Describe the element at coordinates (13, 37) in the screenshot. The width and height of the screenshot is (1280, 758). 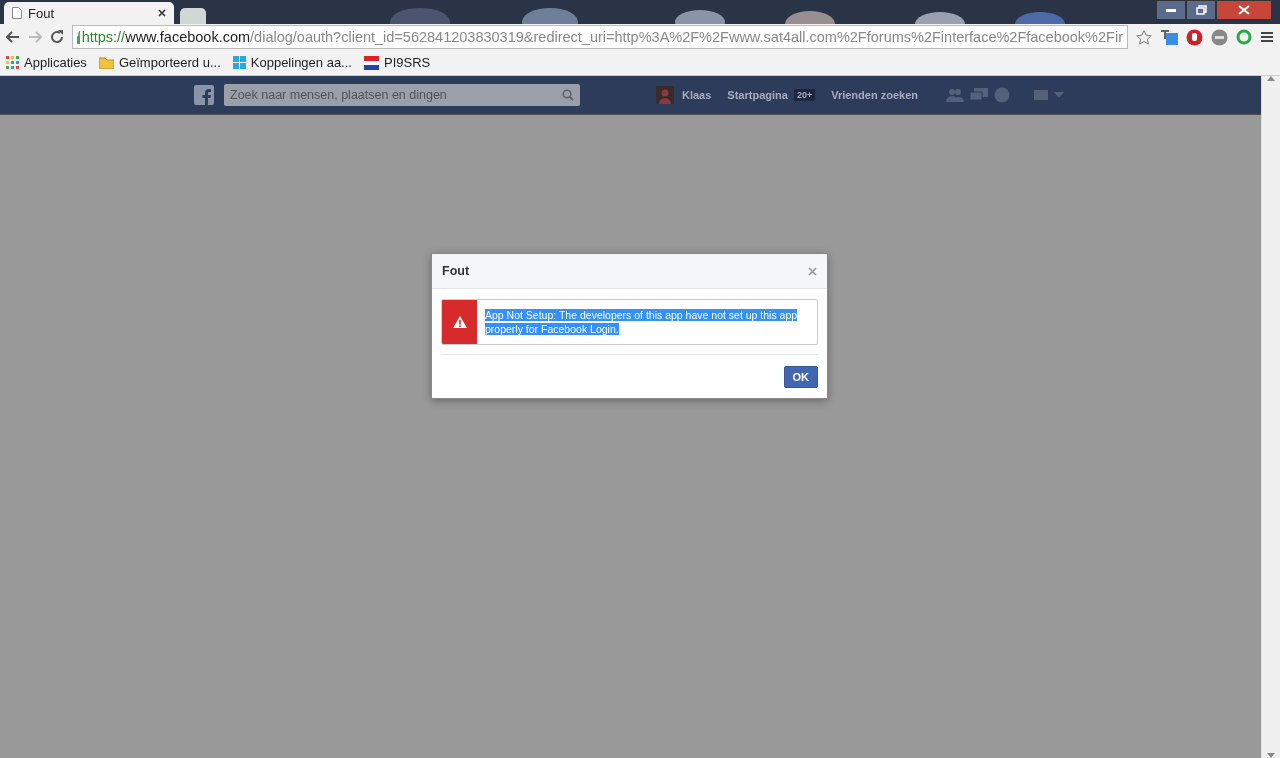
I see `back-icon` at that location.